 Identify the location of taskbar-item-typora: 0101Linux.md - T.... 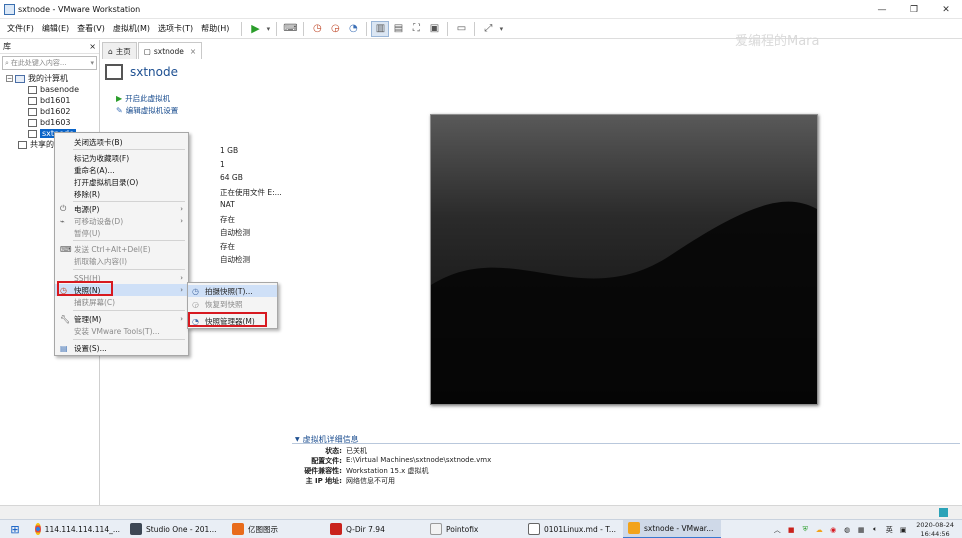
(573, 529).